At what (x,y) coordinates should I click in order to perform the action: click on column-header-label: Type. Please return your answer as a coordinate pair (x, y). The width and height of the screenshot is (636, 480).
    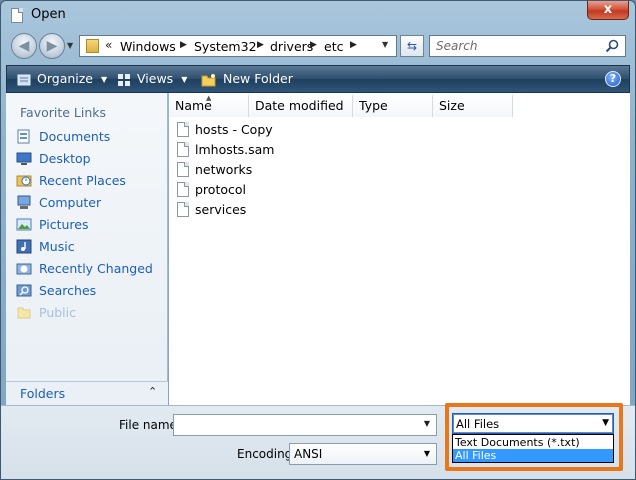
    Looking at the image, I should click on (373, 105).